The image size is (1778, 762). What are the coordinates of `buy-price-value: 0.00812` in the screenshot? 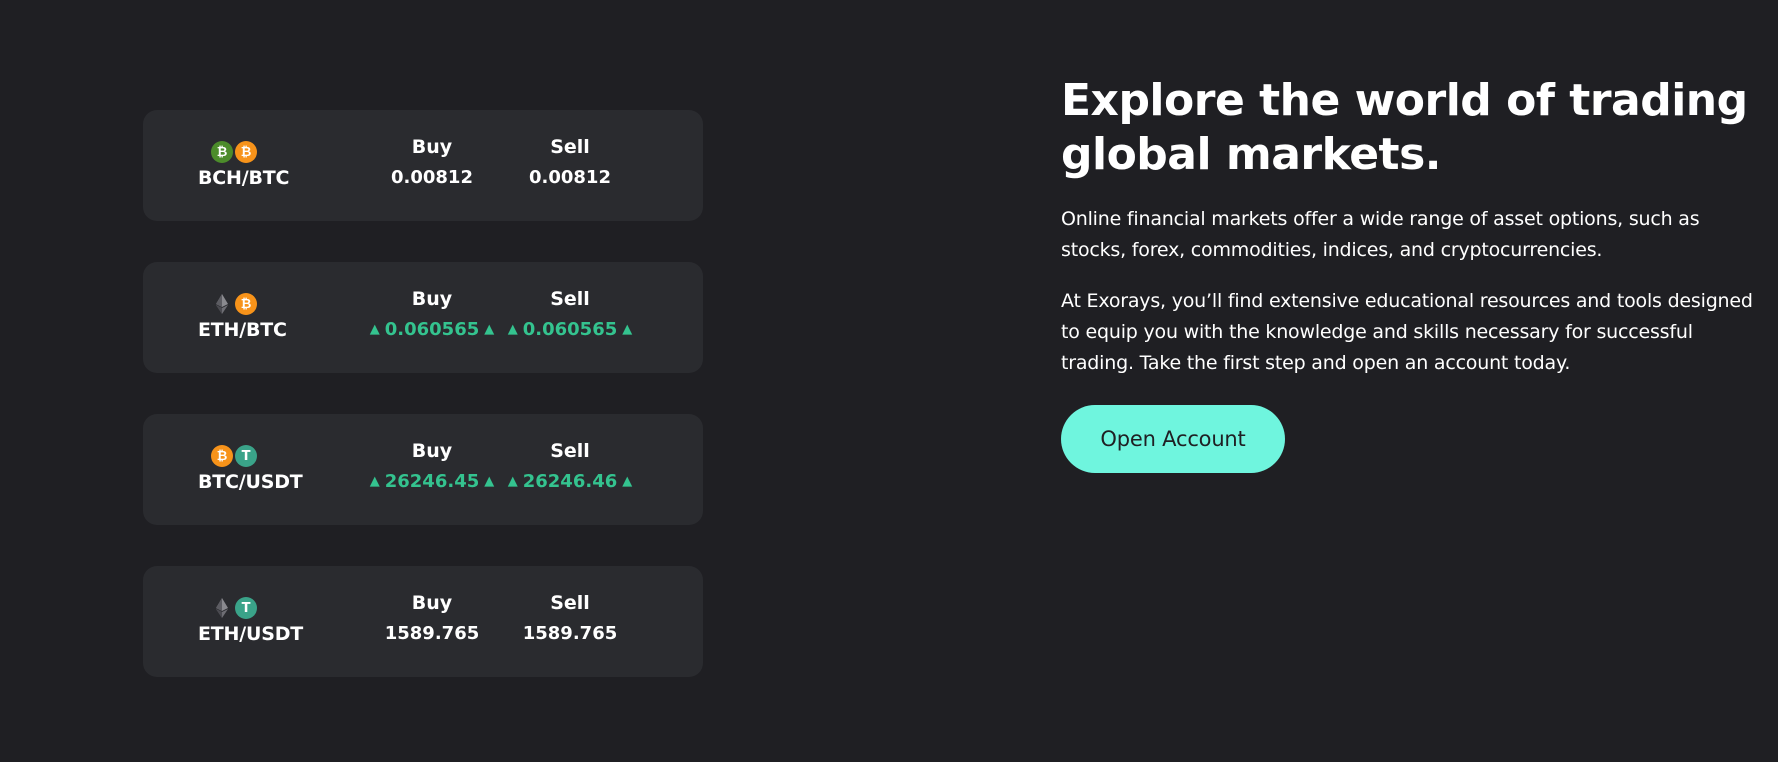 It's located at (432, 177).